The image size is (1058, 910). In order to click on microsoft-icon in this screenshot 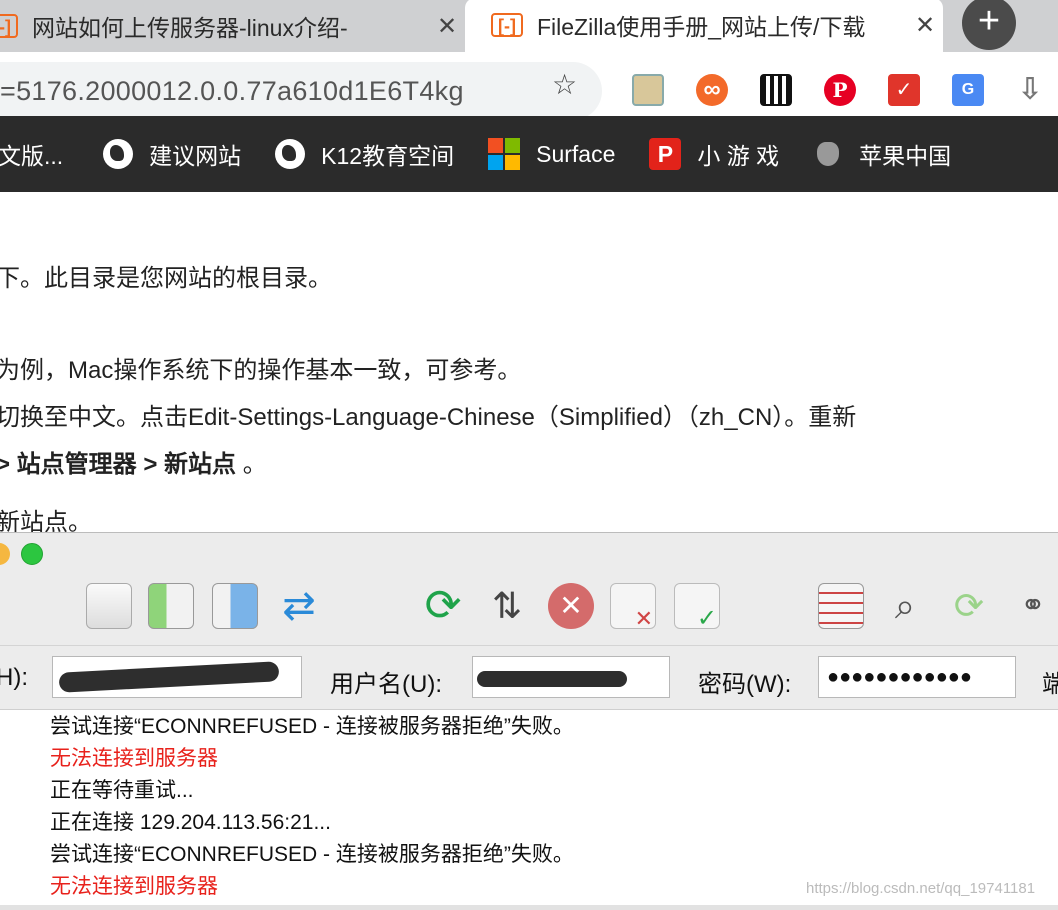, I will do `click(504, 154)`.